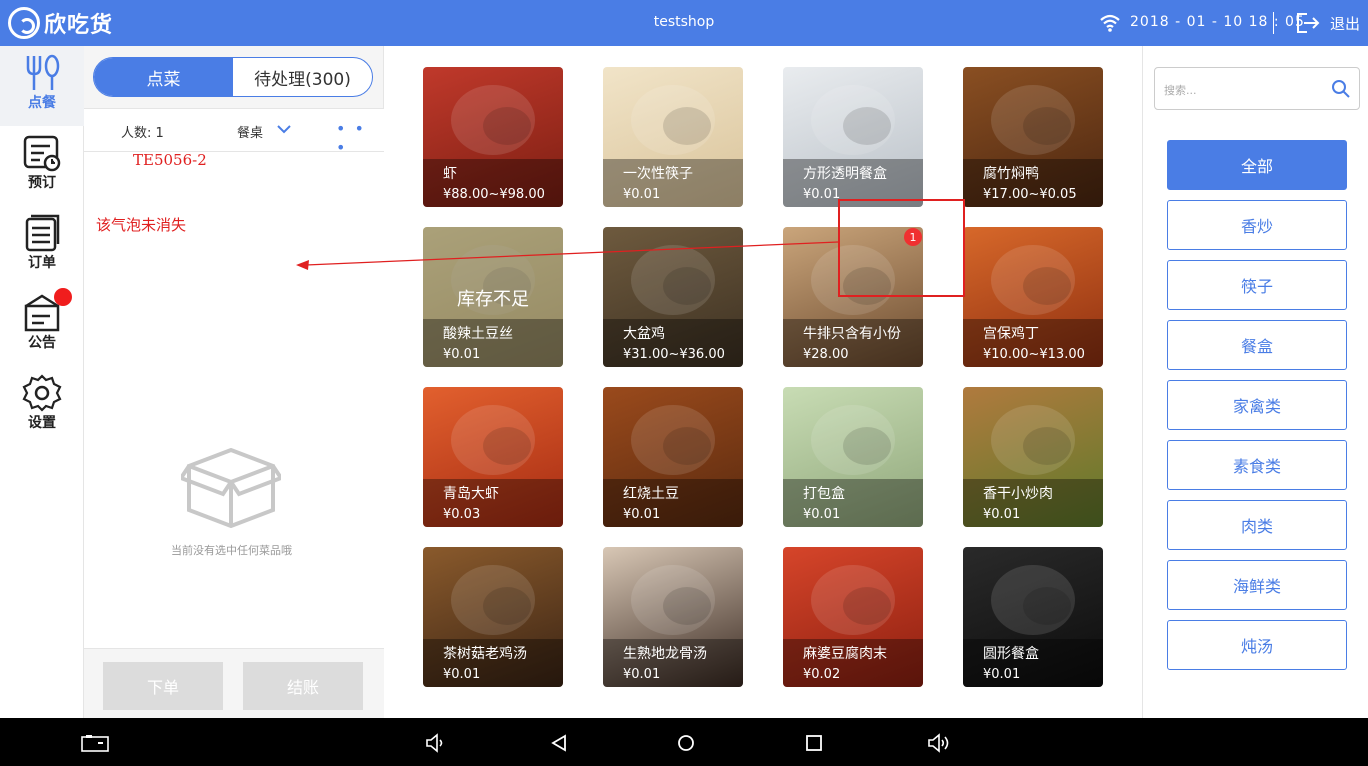  I want to click on category-item: 素食类, so click(1257, 465).